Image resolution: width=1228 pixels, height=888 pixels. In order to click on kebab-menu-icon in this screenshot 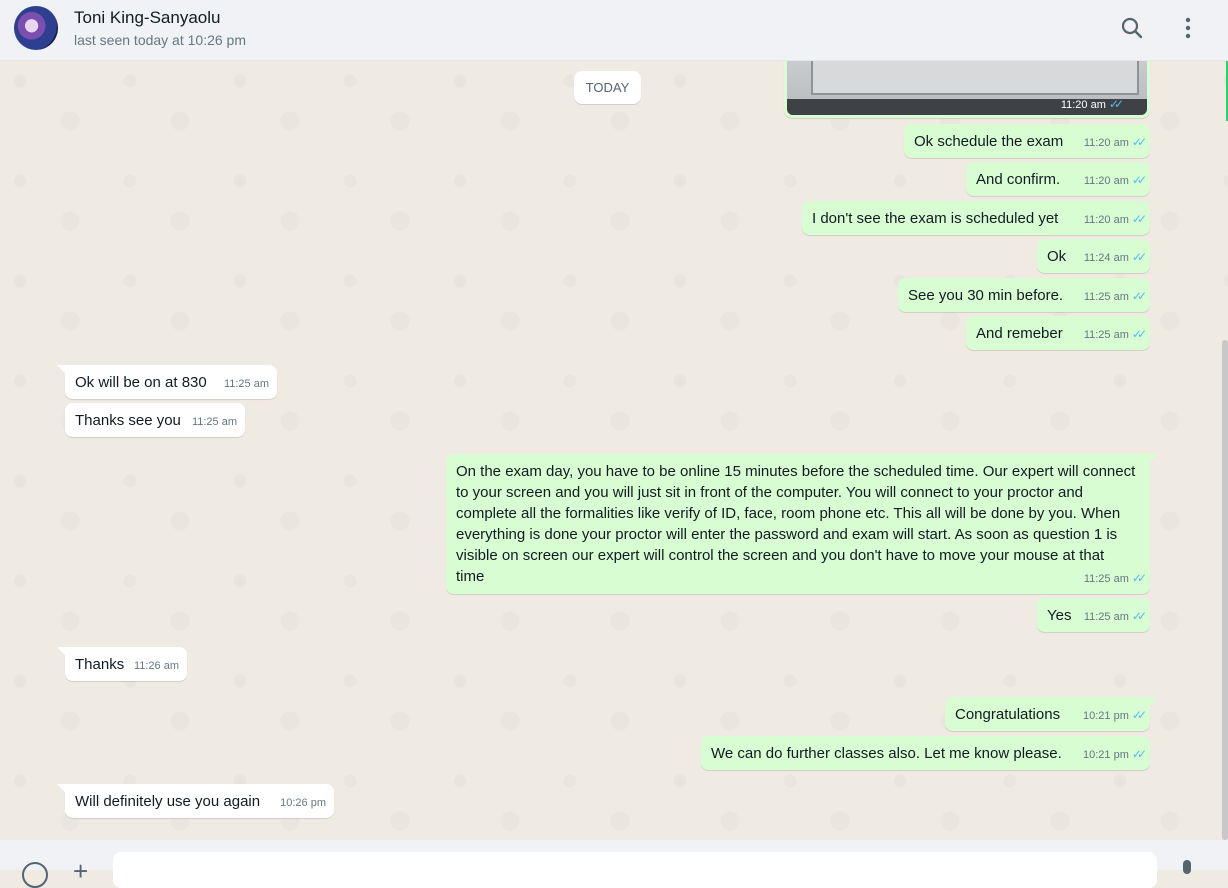, I will do `click(1188, 28)`.